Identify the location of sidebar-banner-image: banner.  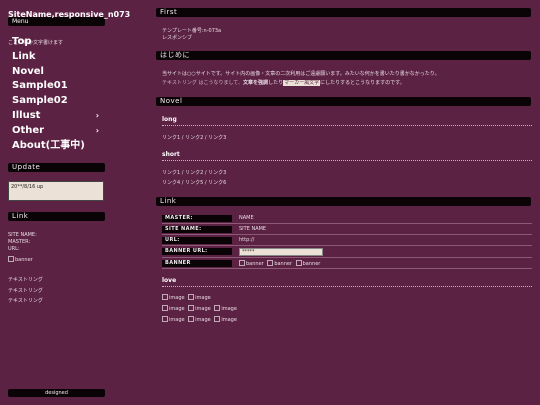
(20, 259).